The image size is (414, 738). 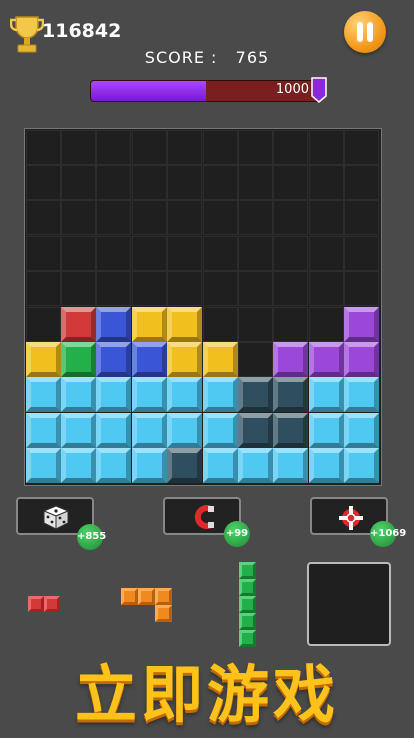 What do you see at coordinates (91, 537) in the screenshot?
I see `dice-count-badge: +855` at bounding box center [91, 537].